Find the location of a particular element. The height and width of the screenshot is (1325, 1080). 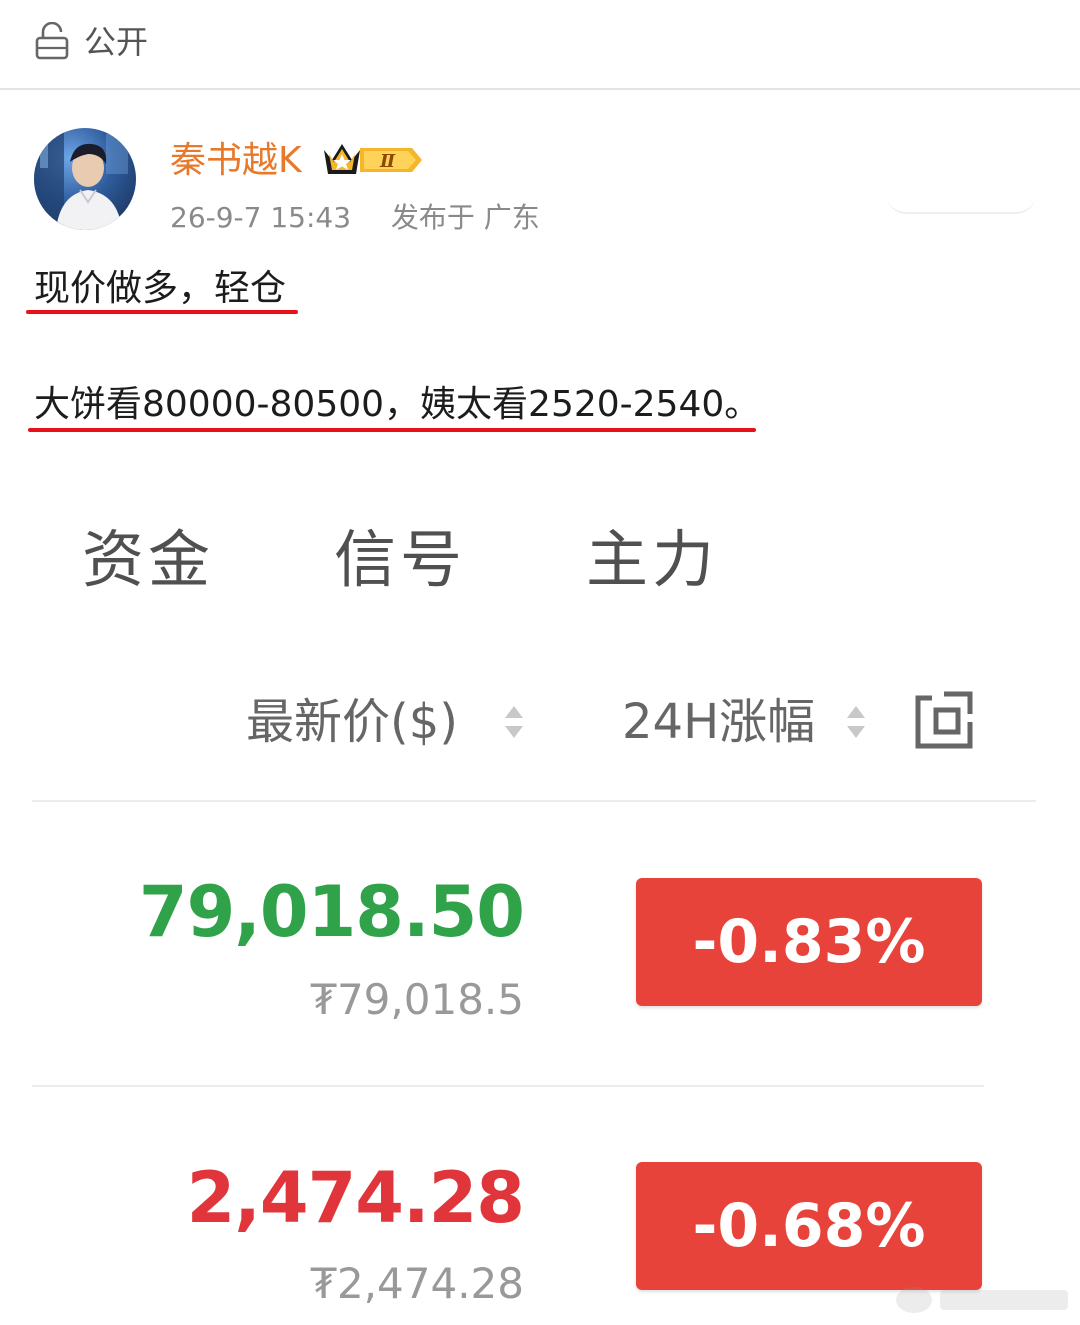

tab-funds: 资金 is located at coordinates (148, 560).